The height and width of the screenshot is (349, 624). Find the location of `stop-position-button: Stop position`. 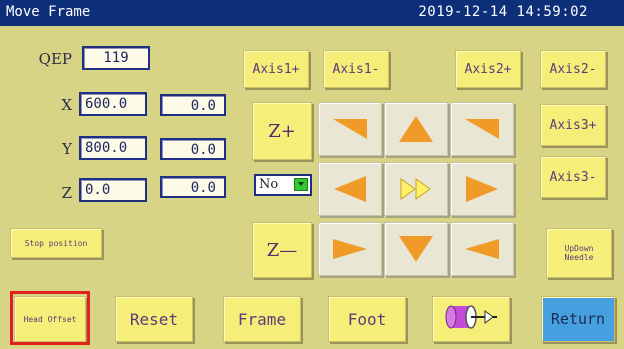

stop-position-button: Stop position is located at coordinates (56, 243).